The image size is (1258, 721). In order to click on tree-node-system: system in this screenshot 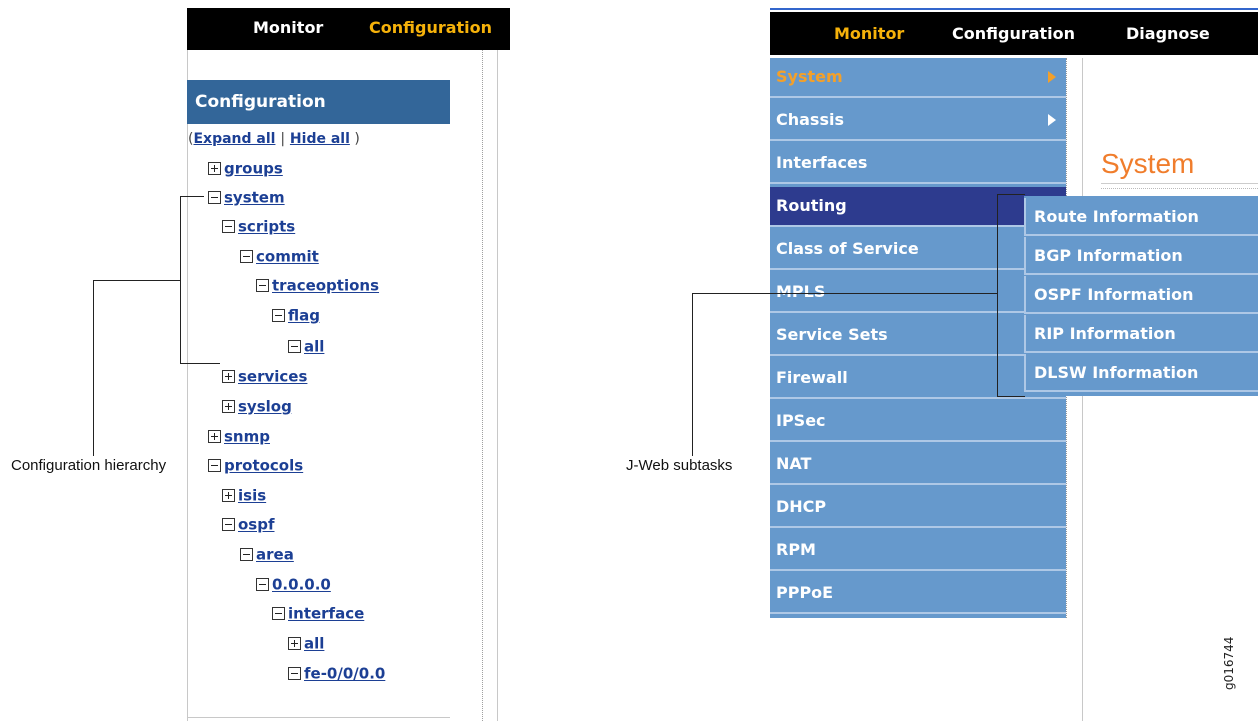, I will do `click(246, 197)`.